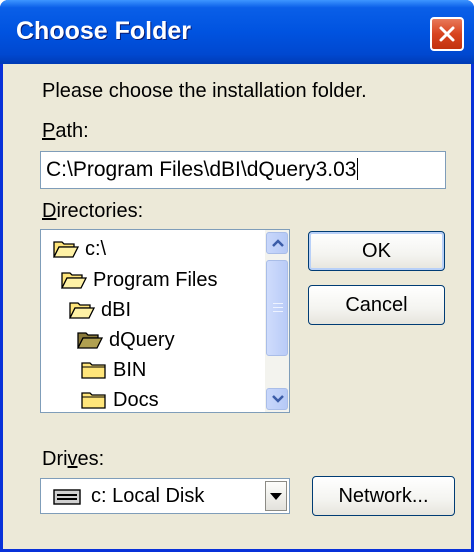  Describe the element at coordinates (139, 280) in the screenshot. I see `tree-item-program-files: Program Files` at that location.